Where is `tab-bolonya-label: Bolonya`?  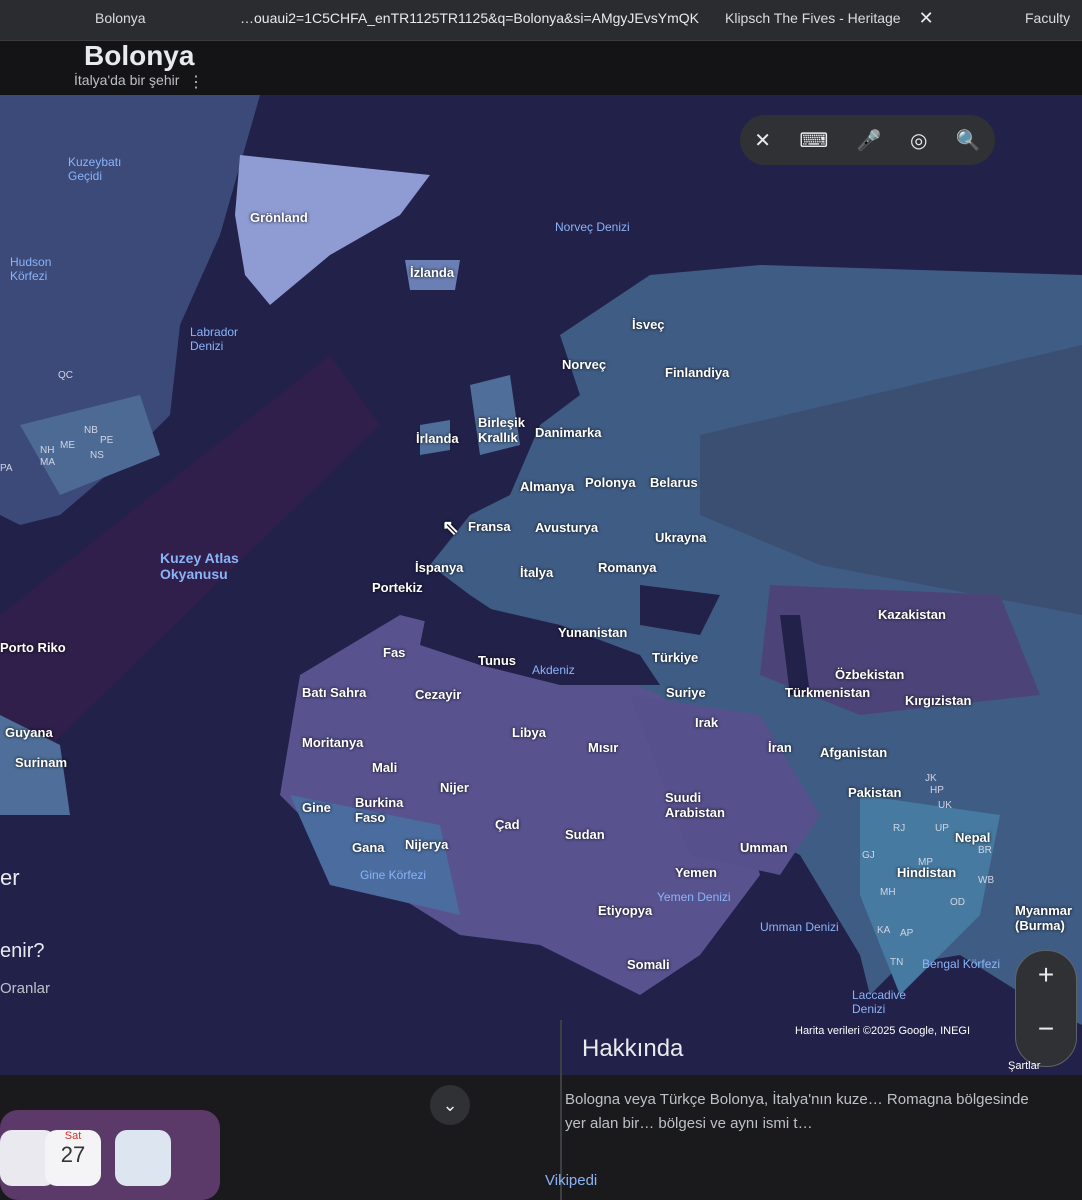 tab-bolonya-label: Bolonya is located at coordinates (120, 18).